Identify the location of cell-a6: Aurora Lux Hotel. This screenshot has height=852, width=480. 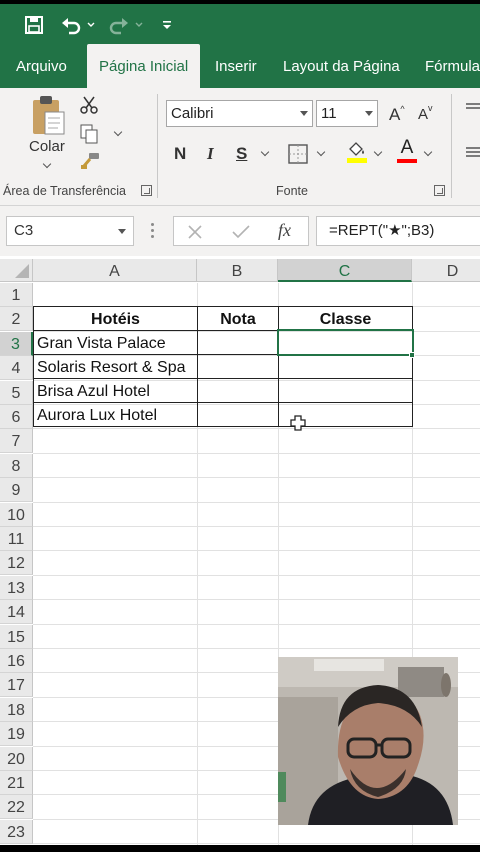
(117, 415).